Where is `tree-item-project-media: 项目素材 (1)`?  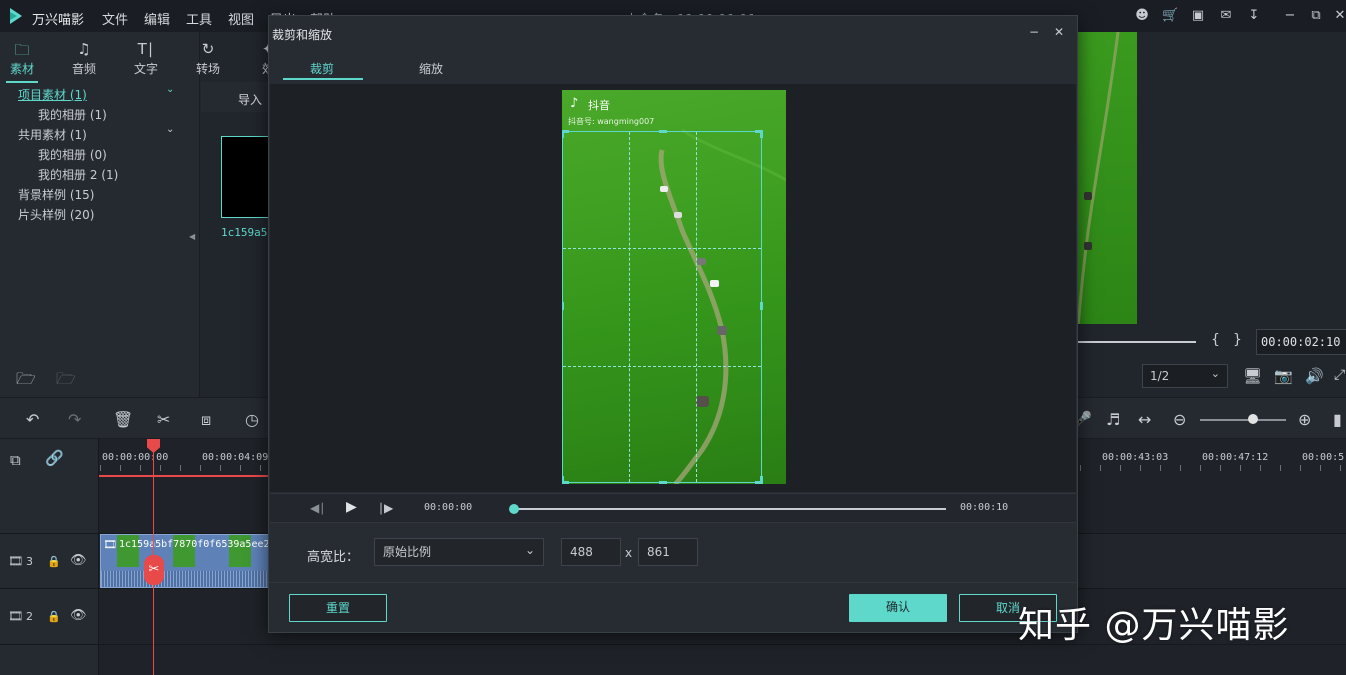
tree-item-project-media: 项目素材 (1) is located at coordinates (52, 94).